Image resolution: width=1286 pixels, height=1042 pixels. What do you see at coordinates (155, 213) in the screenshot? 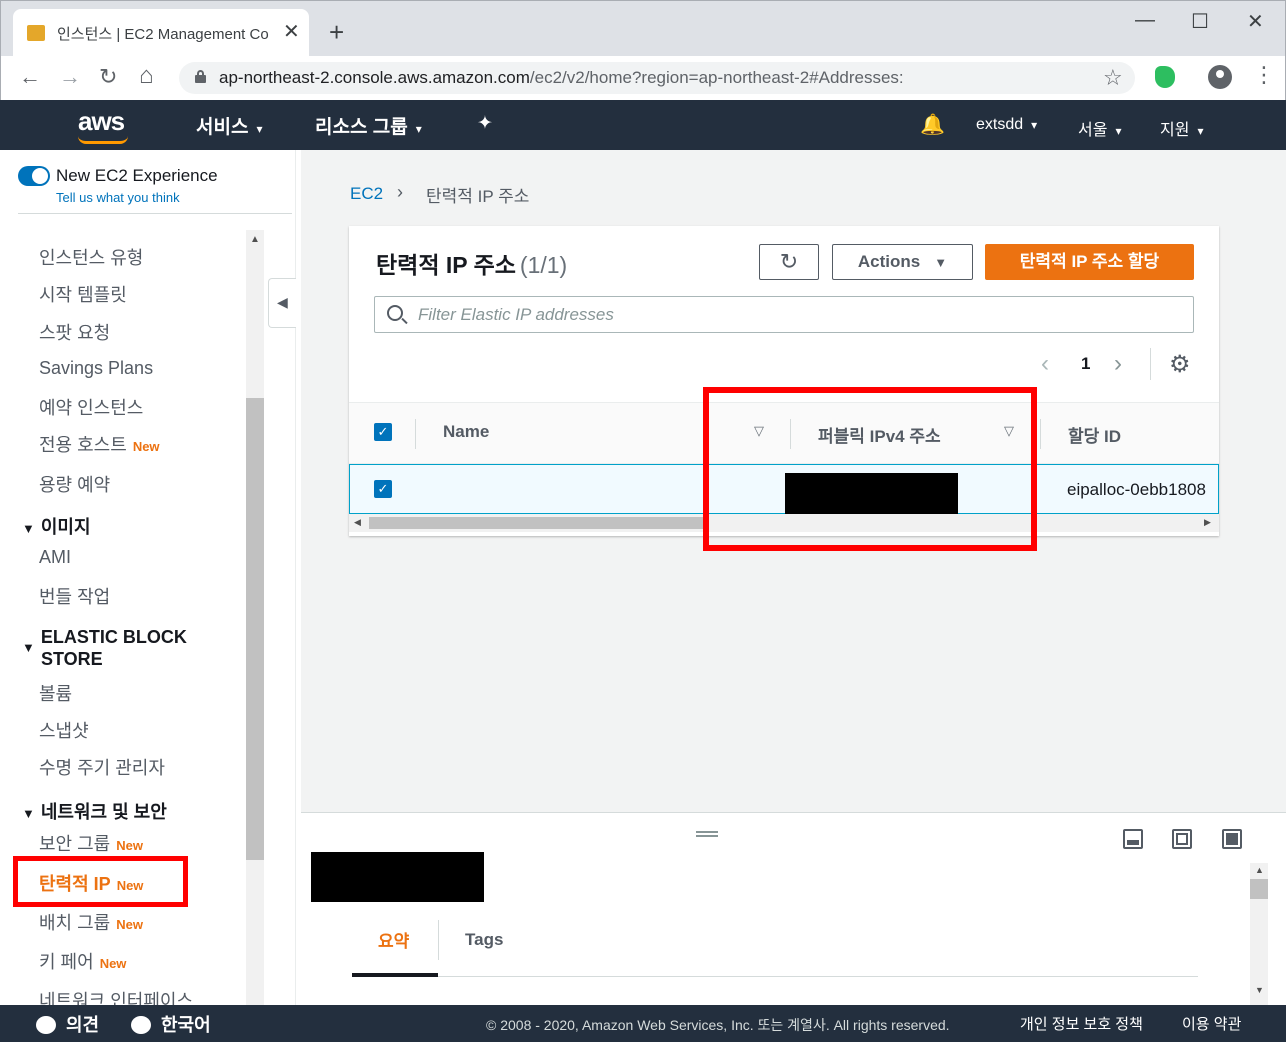
I see `sidebar-divider` at bounding box center [155, 213].